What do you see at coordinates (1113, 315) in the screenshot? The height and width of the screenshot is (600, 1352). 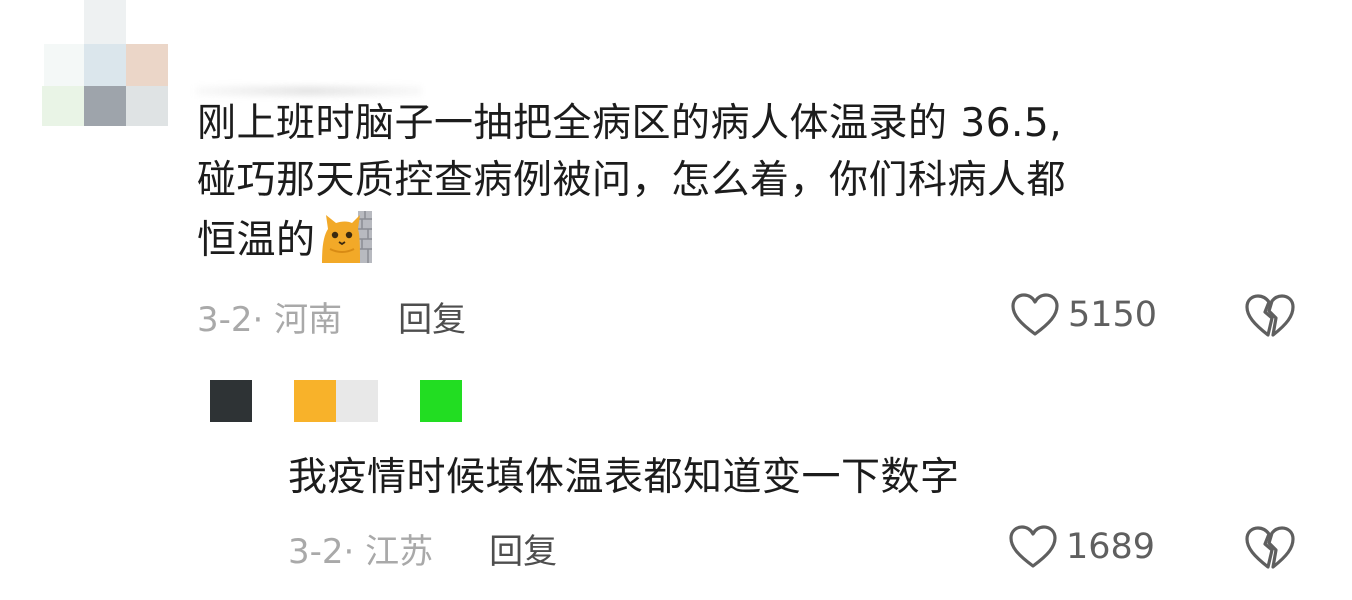 I see `like-count: 5150` at bounding box center [1113, 315].